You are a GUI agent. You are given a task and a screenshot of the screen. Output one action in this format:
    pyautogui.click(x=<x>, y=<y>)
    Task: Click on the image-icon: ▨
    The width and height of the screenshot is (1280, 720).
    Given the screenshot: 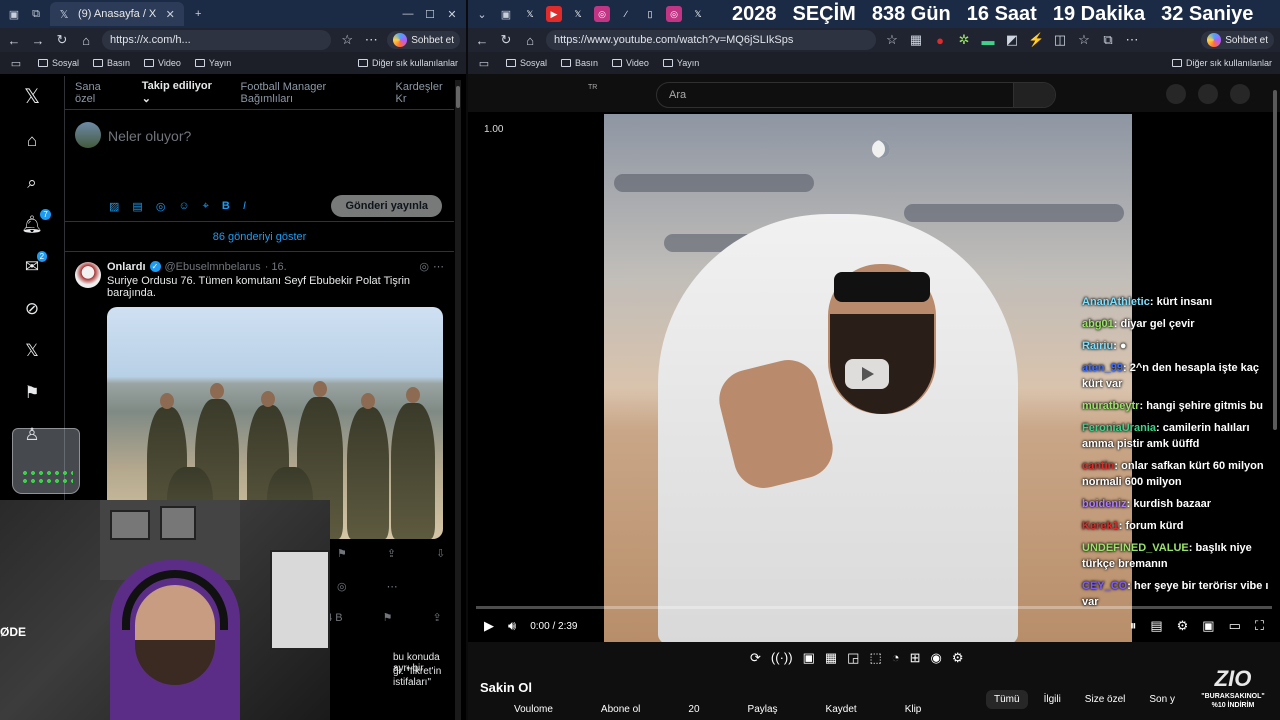 What is the action you would take?
    pyautogui.click(x=114, y=206)
    